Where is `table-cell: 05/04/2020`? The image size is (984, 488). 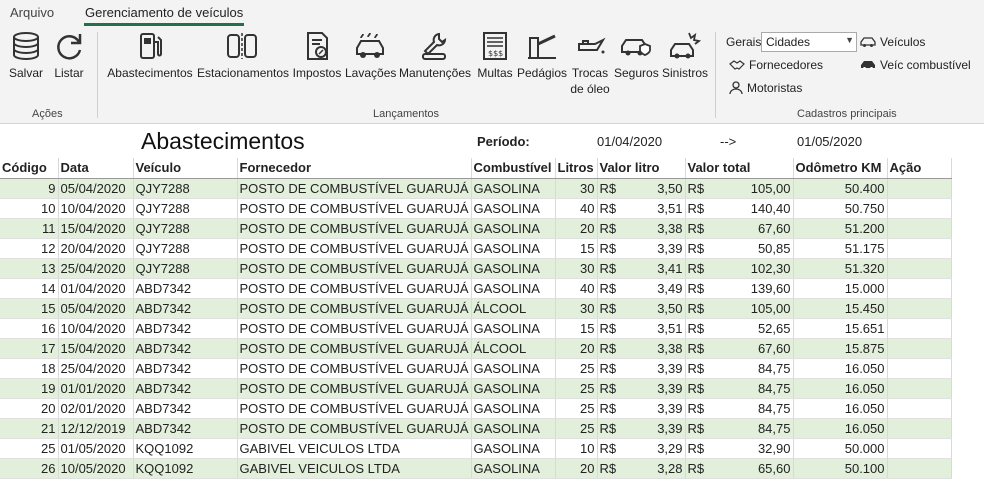 table-cell: 05/04/2020 is located at coordinates (96, 188).